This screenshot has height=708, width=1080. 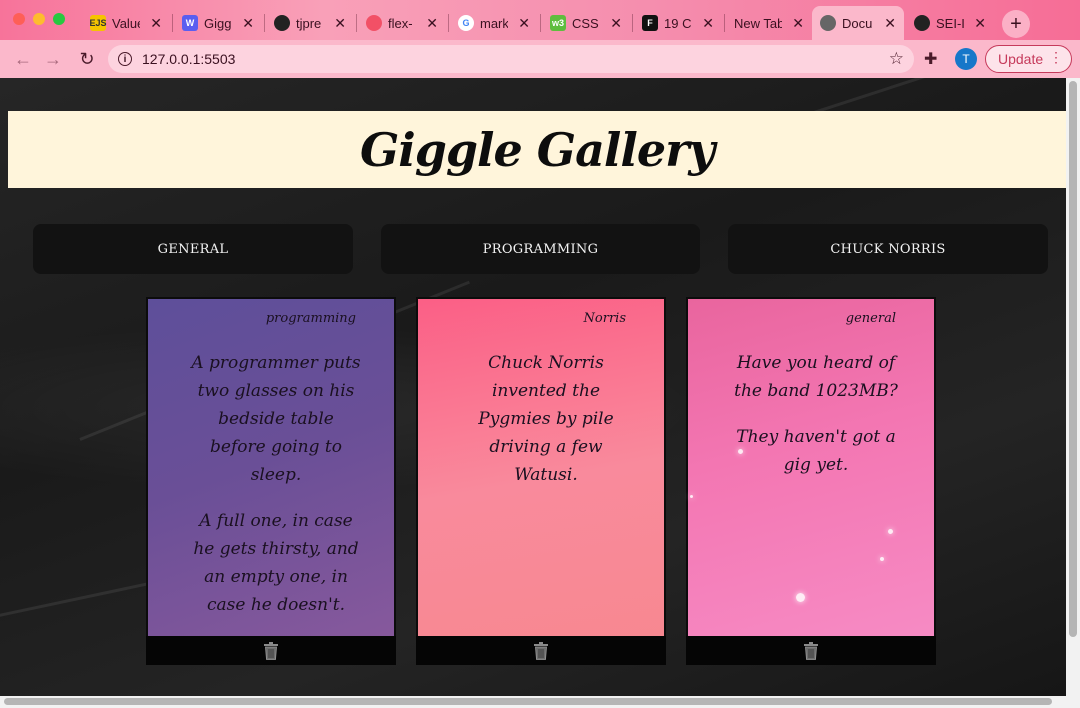 What do you see at coordinates (1073, 359) in the screenshot?
I see `vertical-scrollbar-thumb` at bounding box center [1073, 359].